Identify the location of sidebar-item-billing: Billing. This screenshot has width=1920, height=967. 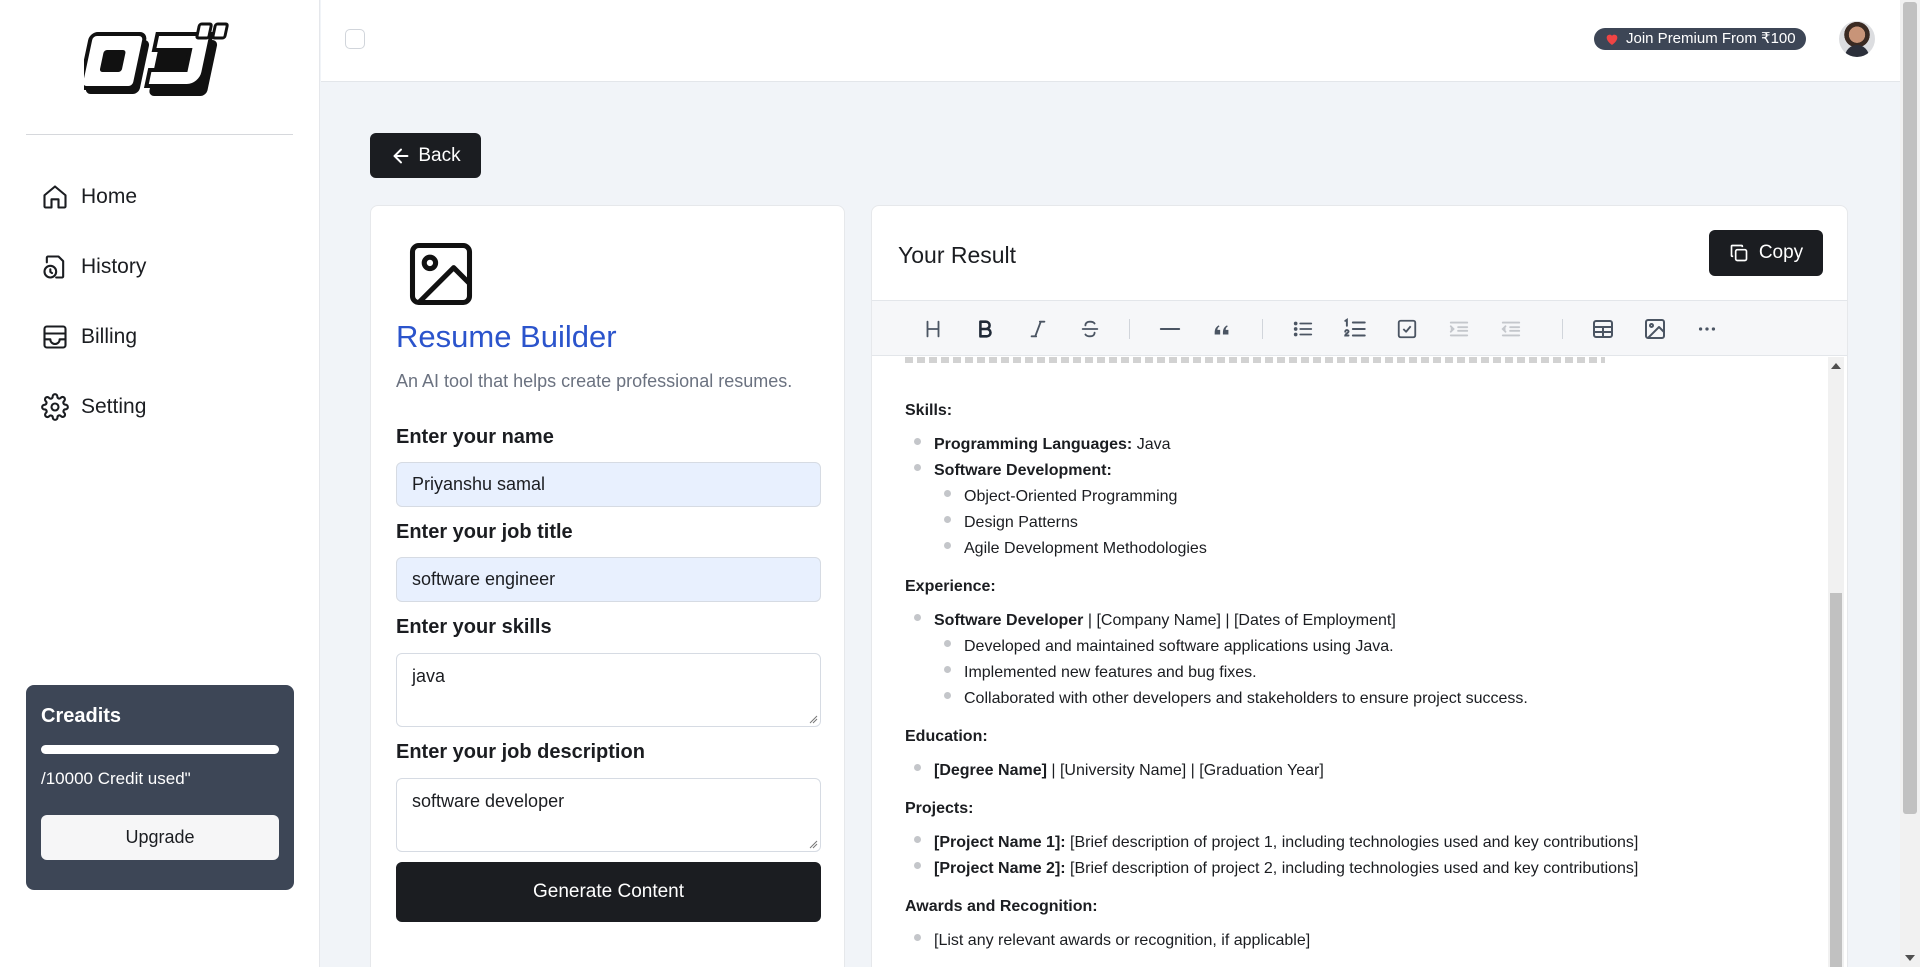
(165, 337).